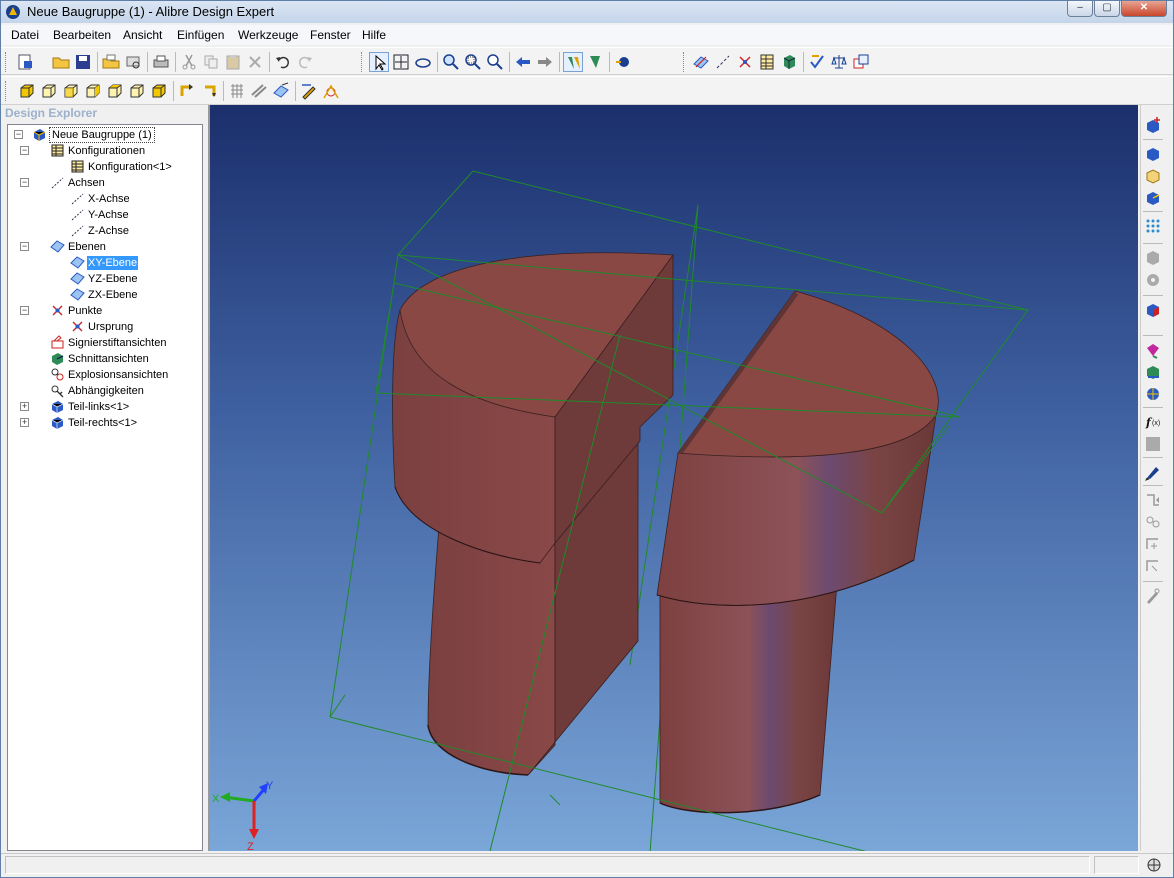 The image size is (1174, 878). What do you see at coordinates (1153, 522) in the screenshot?
I see `constraint-2-icon` at bounding box center [1153, 522].